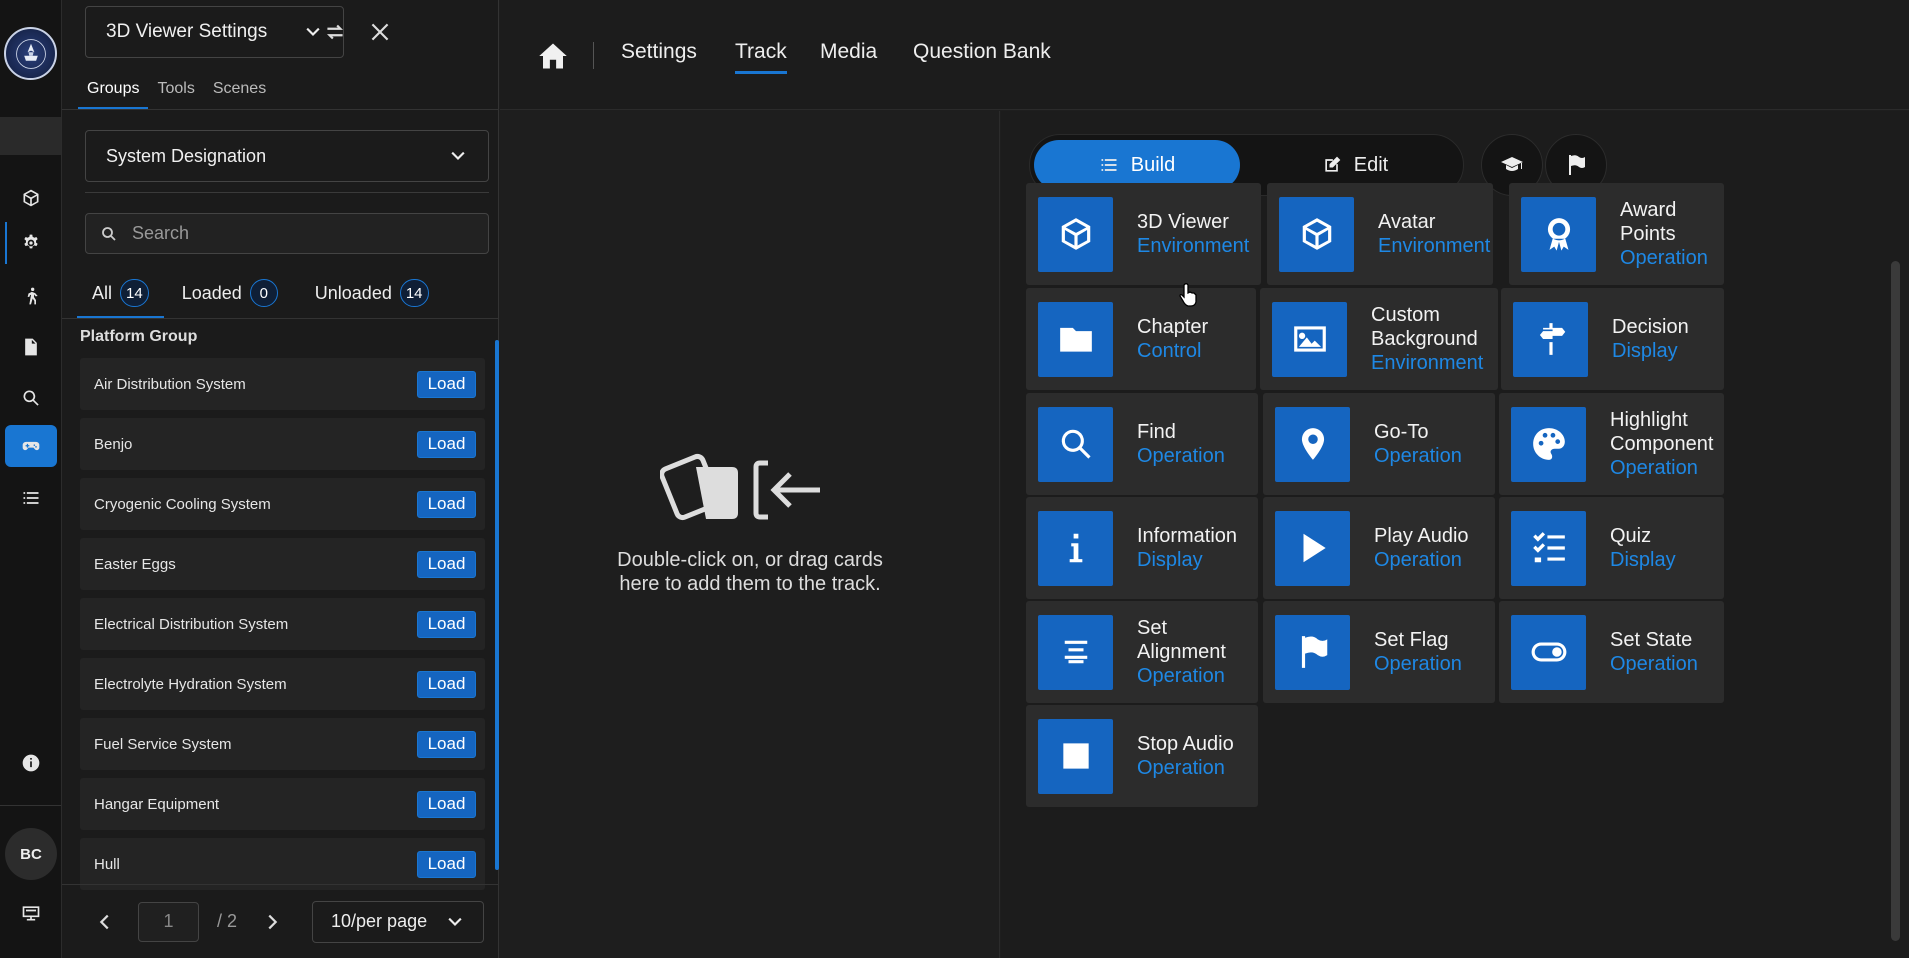 The image size is (1909, 958). Describe the element at coordinates (1648, 222) in the screenshot. I see `card-title: Award Points` at that location.